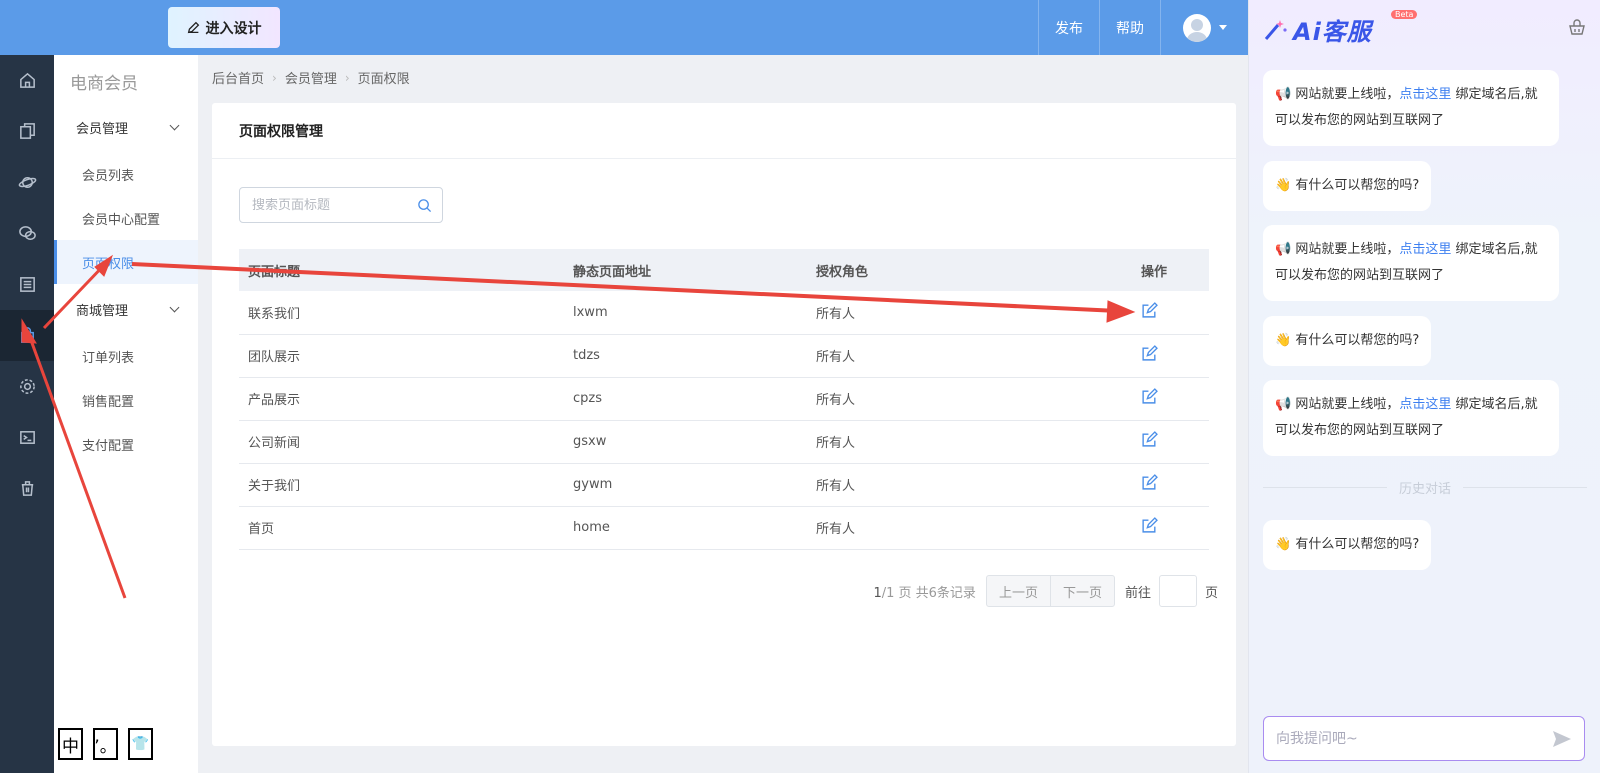  Describe the element at coordinates (1068, 27) in the screenshot. I see `publish-button: 发布` at that location.